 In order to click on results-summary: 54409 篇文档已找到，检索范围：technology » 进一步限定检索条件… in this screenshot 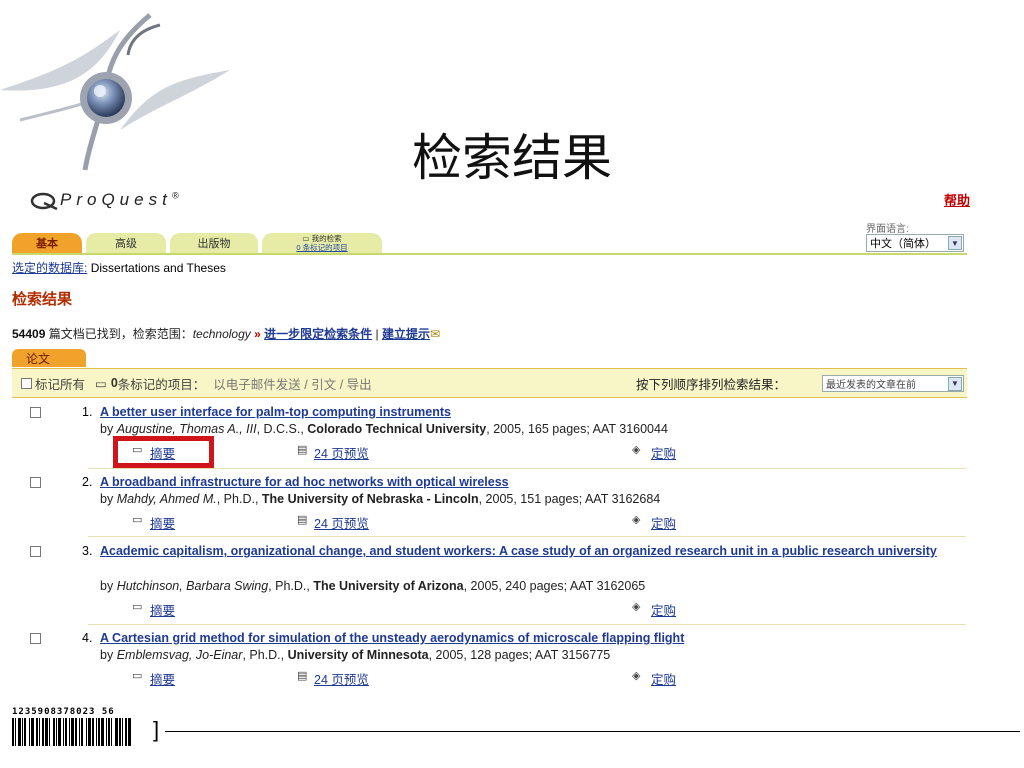, I will do `click(226, 334)`.